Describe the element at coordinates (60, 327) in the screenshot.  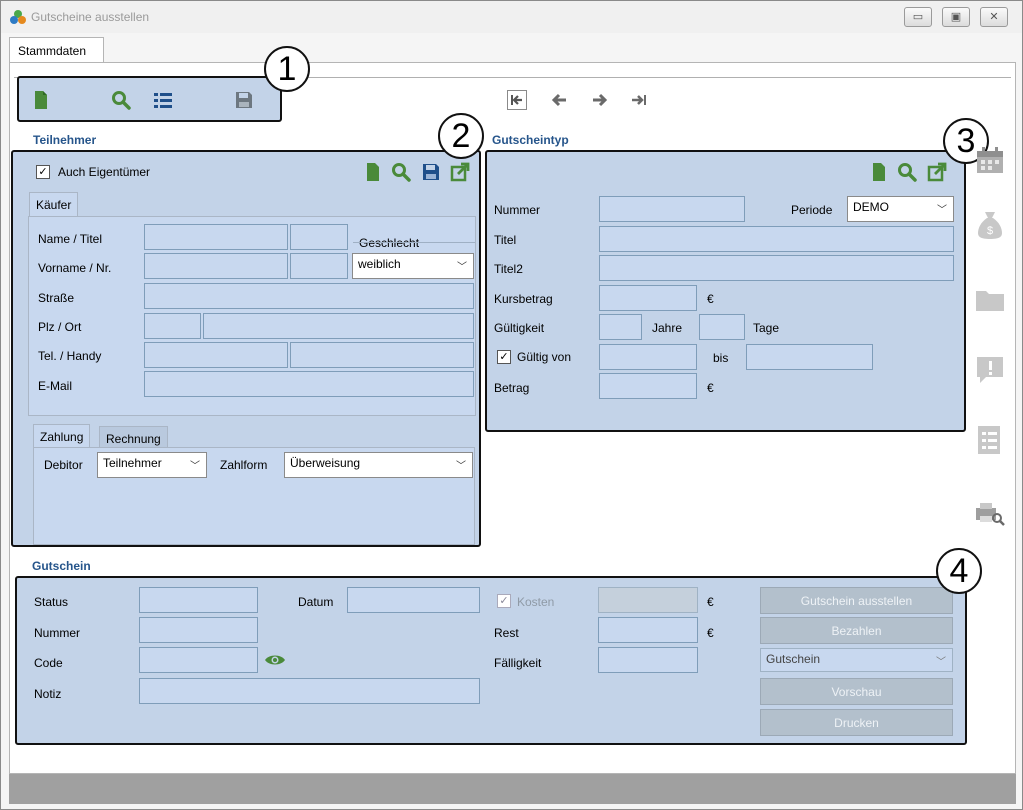
I see `plz-ort-label: Plz / Ort` at that location.